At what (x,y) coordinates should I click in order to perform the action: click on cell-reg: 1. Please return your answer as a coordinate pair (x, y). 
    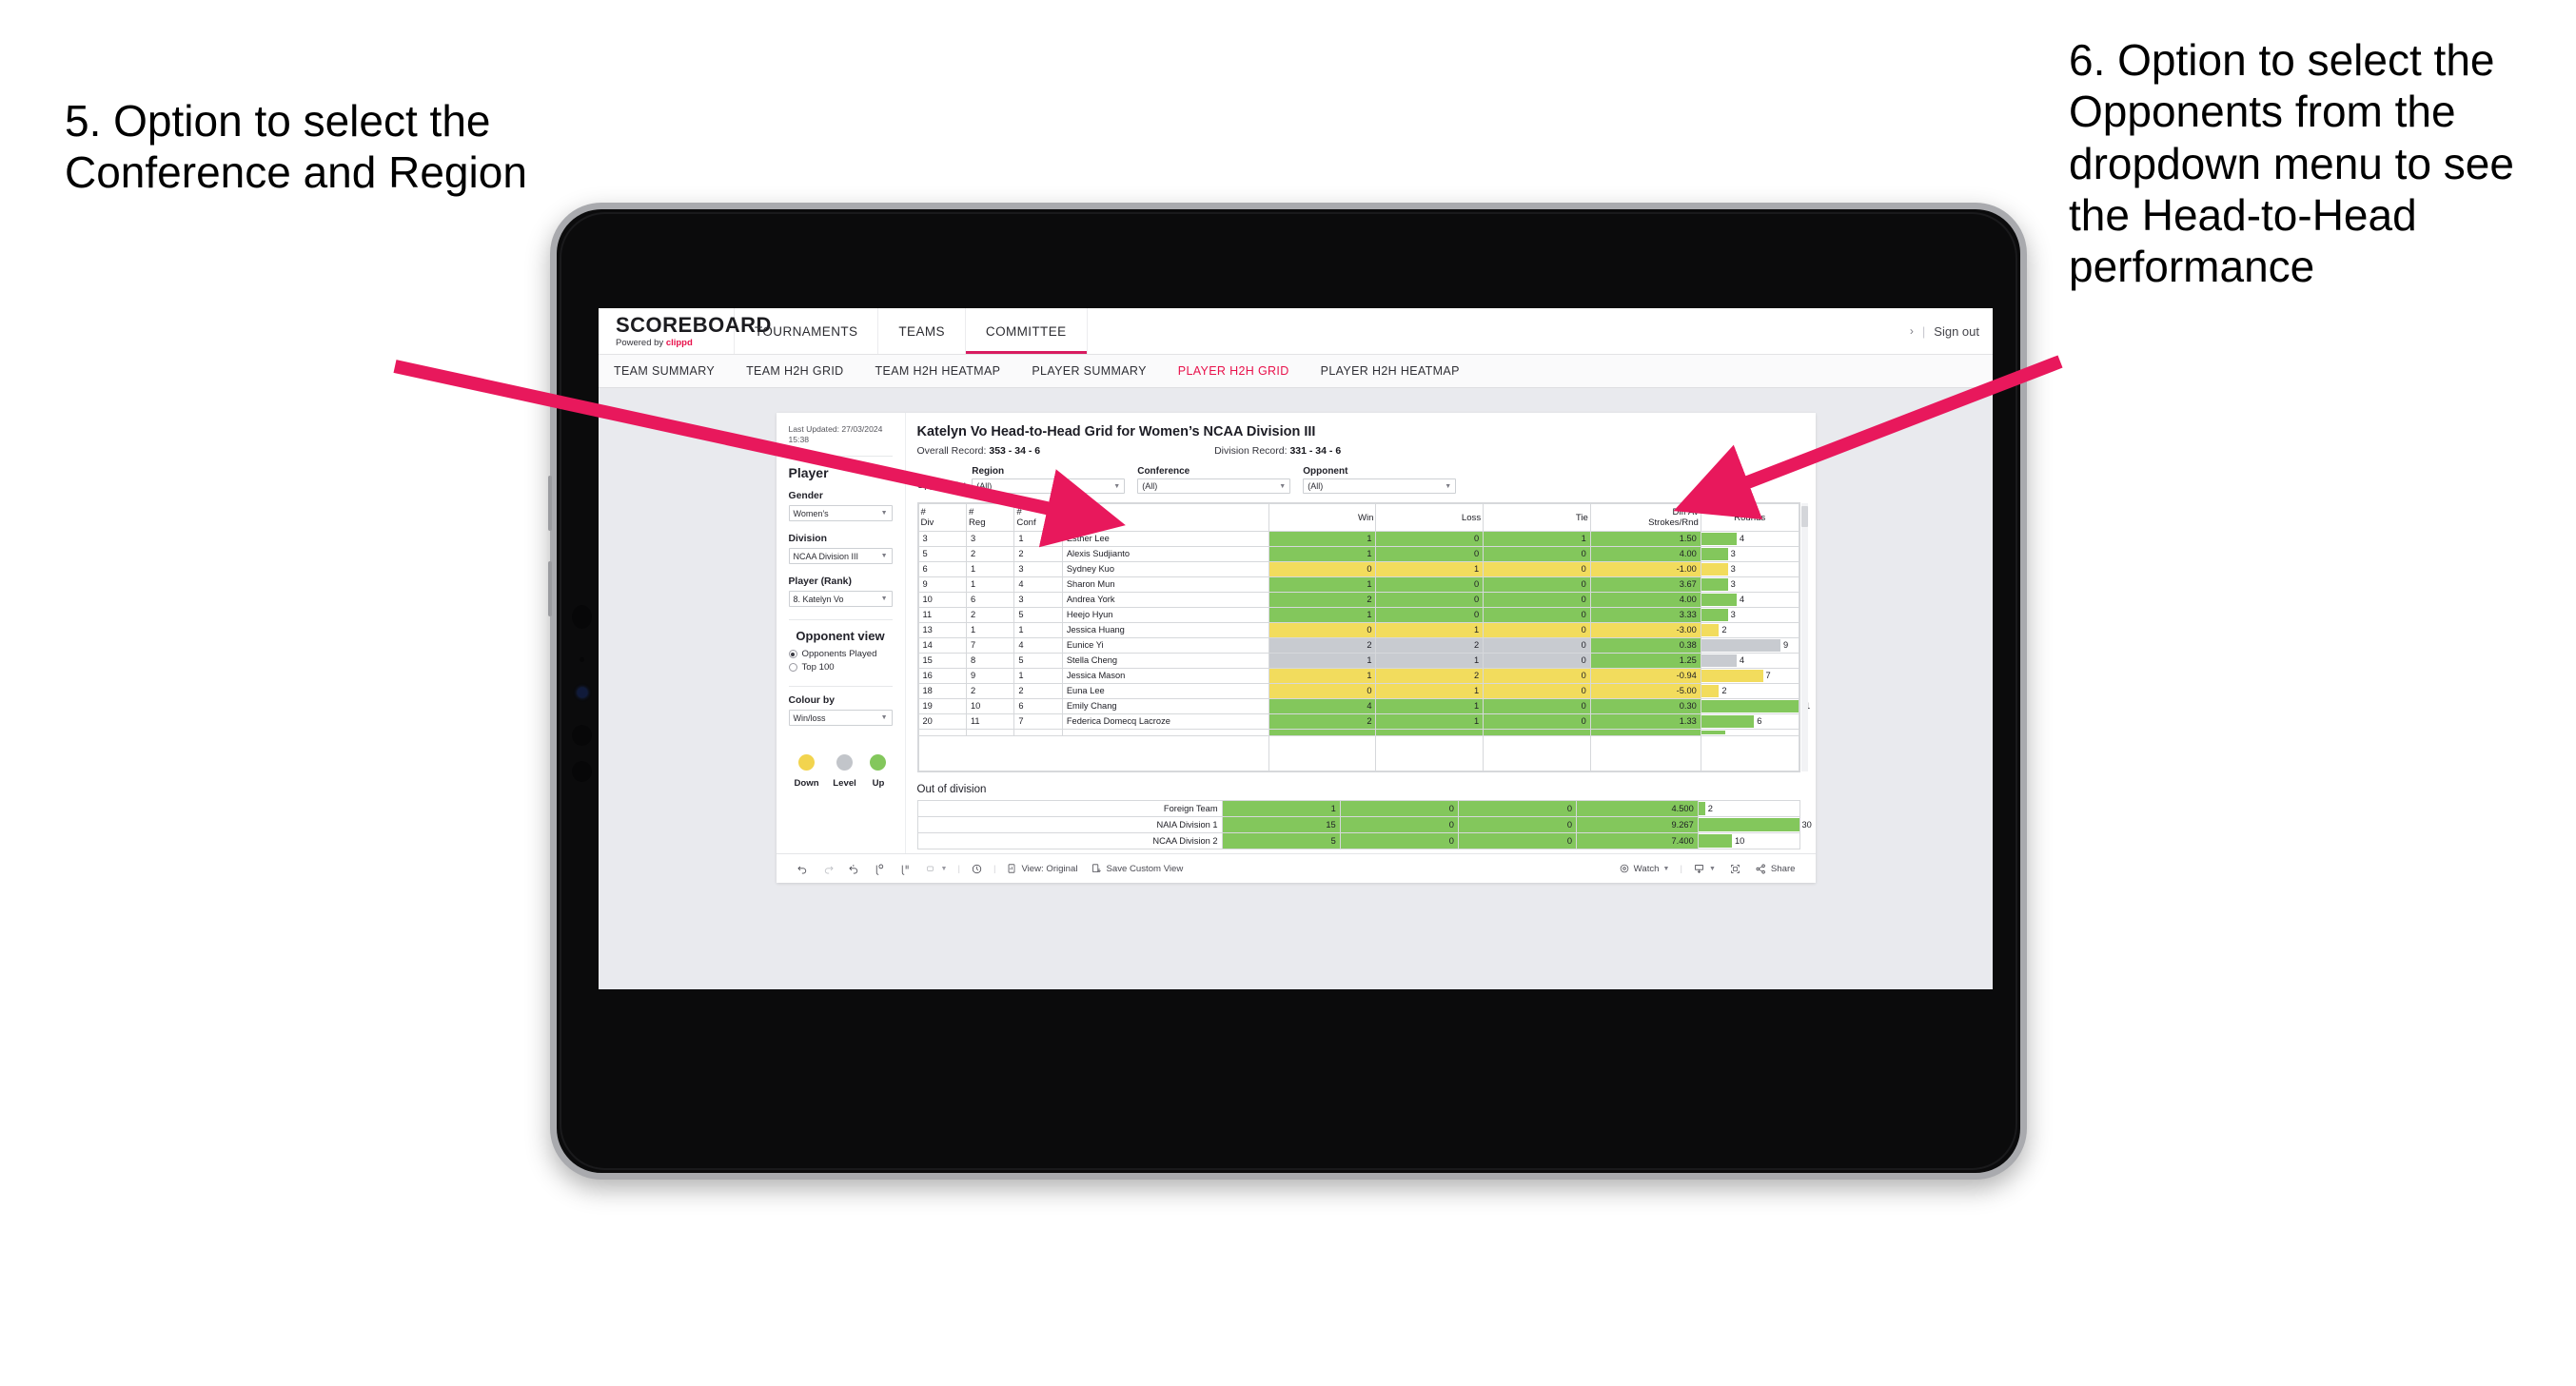
    Looking at the image, I should click on (990, 630).